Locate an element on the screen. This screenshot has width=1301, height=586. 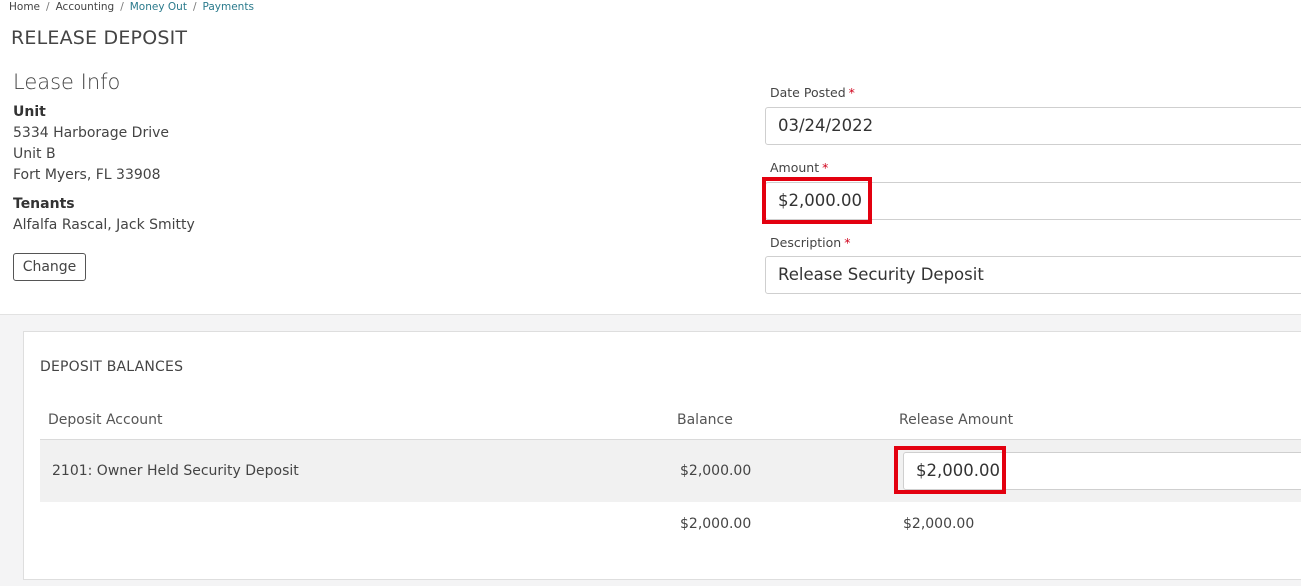
row-deposit-account: 2101: Owner Held Security Deposit is located at coordinates (175, 471).